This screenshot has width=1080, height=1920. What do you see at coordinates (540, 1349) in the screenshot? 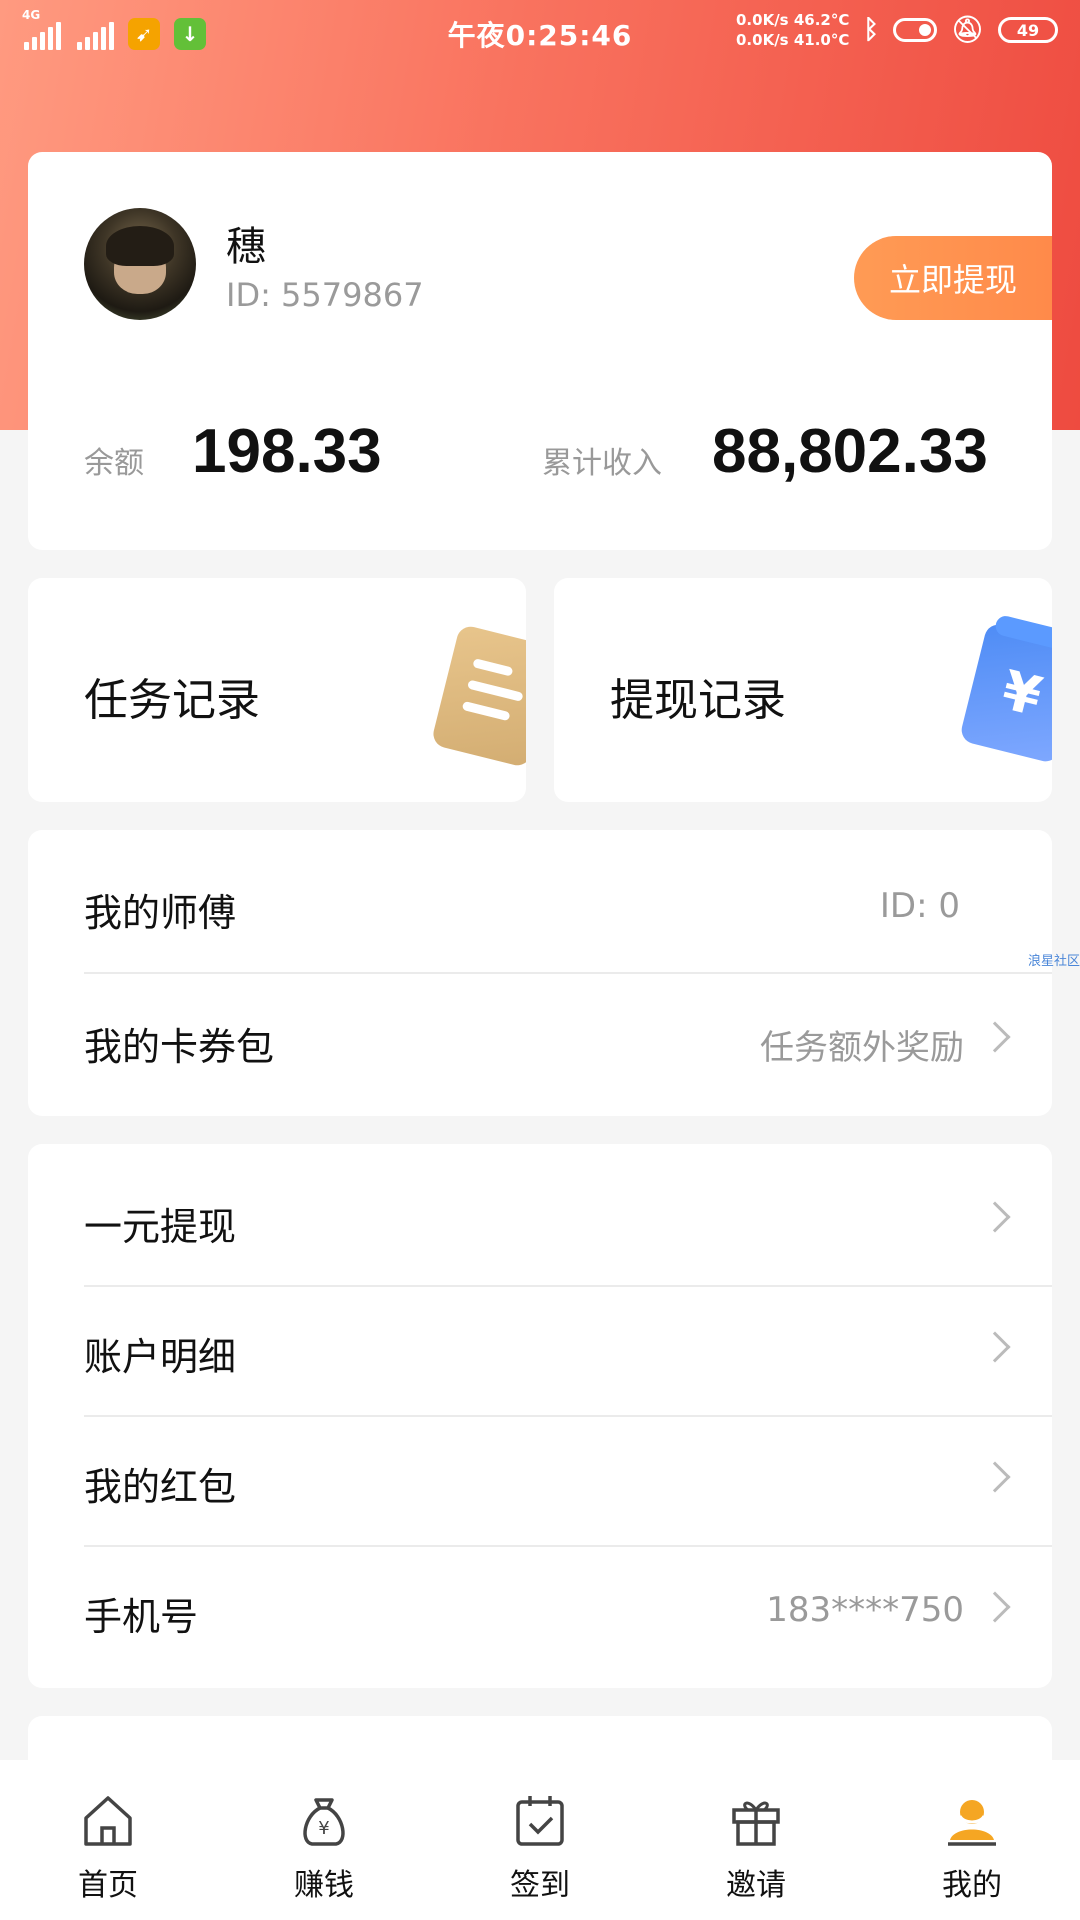
I see `row-account-details: 账户明细` at bounding box center [540, 1349].